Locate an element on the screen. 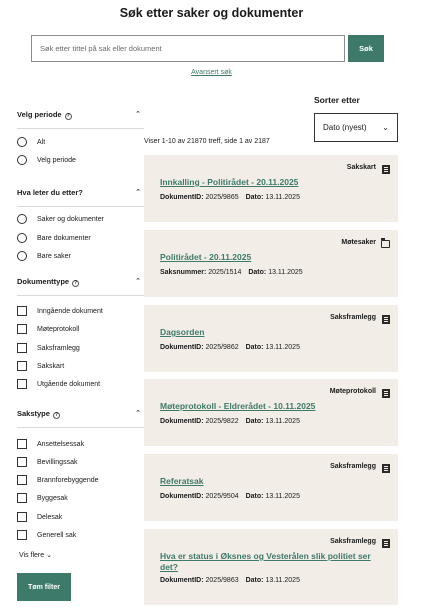 The width and height of the screenshot is (423, 607). id-label: Saksnummer: is located at coordinates (183, 272).